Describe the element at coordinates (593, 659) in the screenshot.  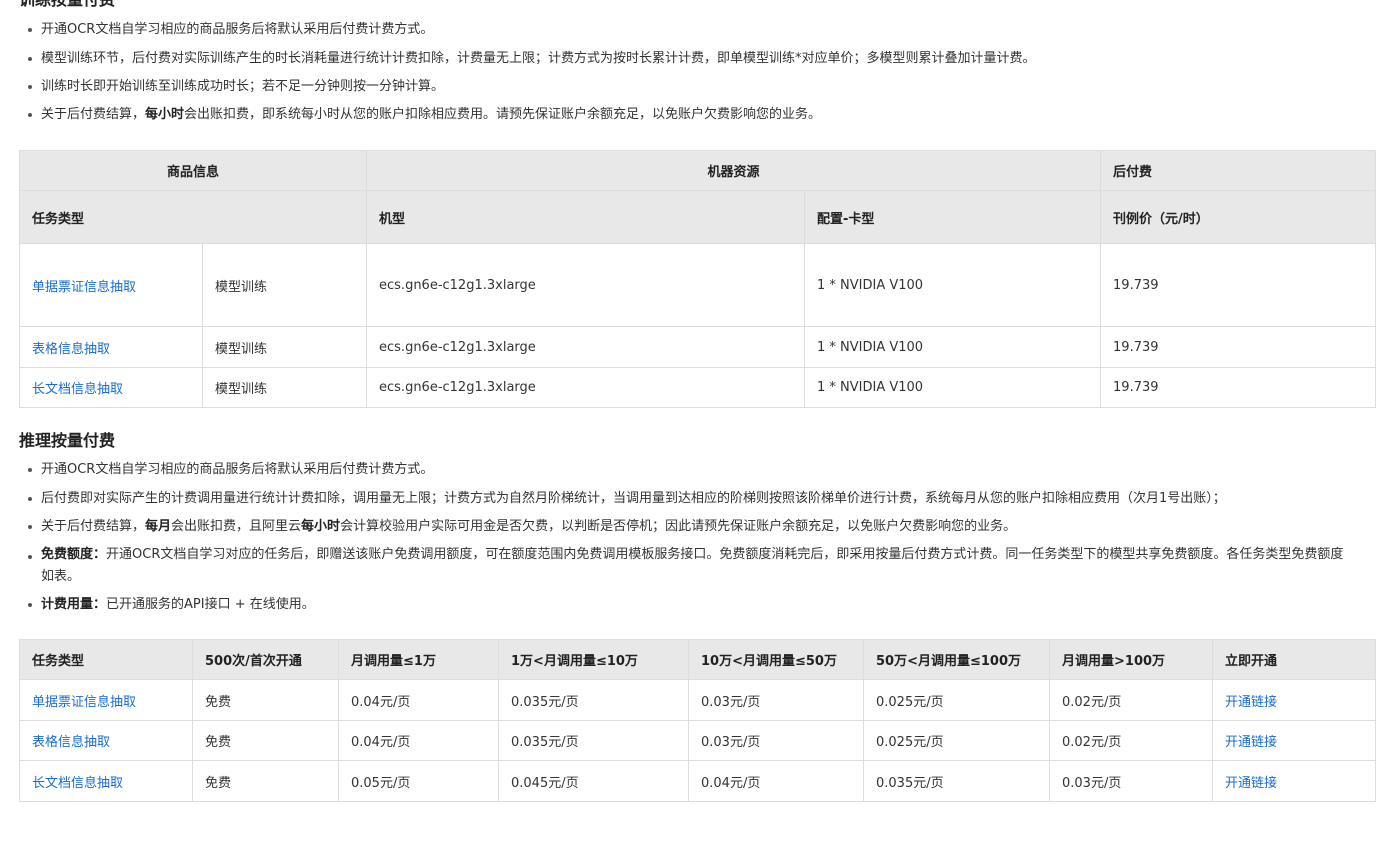
I see `header-tier-2: 1万<月调用量≤10万` at that location.